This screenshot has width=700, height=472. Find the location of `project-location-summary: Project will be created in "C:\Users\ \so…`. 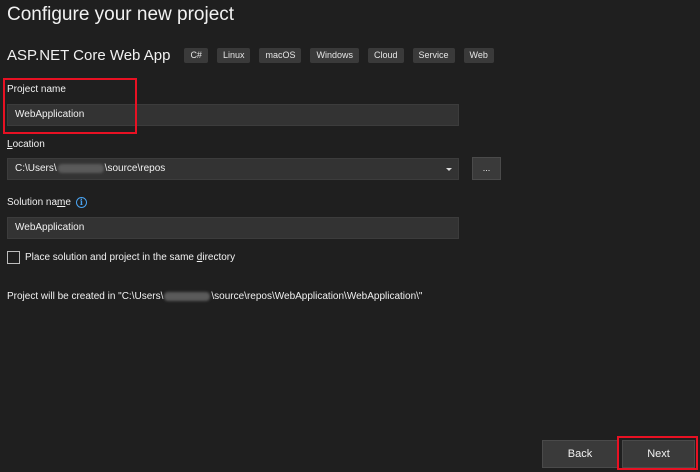

project-location-summary: Project will be created in "C:\Users\ \so… is located at coordinates (214, 296).